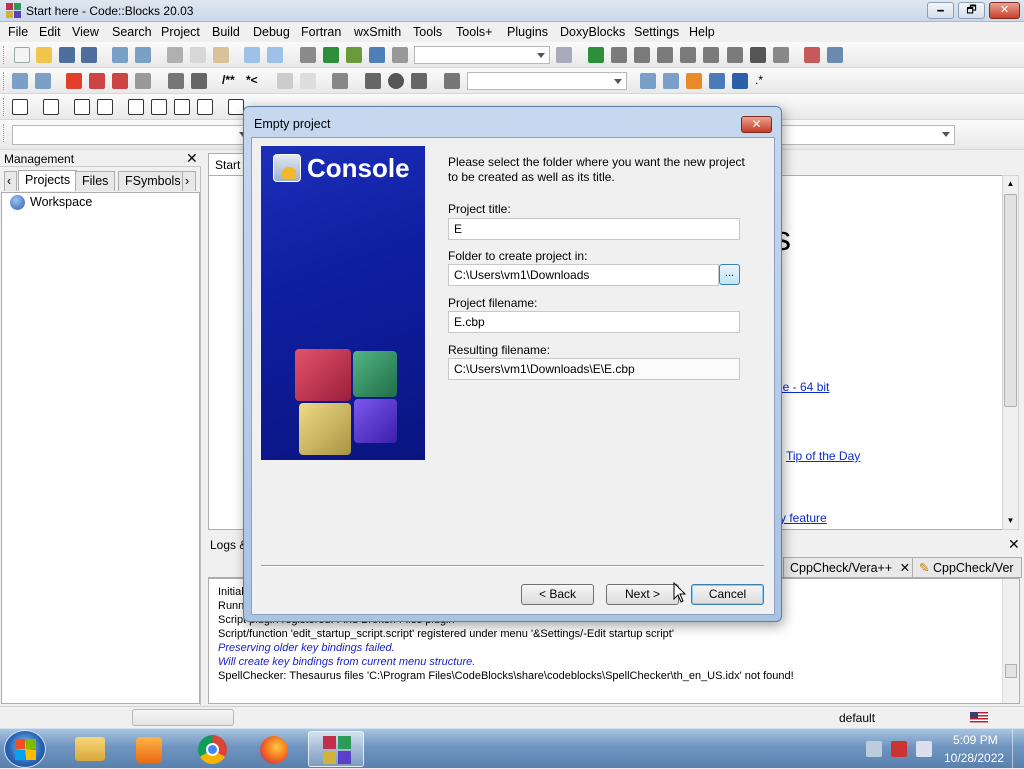  What do you see at coordinates (90, 749) in the screenshot?
I see `taskbar-explorer` at bounding box center [90, 749].